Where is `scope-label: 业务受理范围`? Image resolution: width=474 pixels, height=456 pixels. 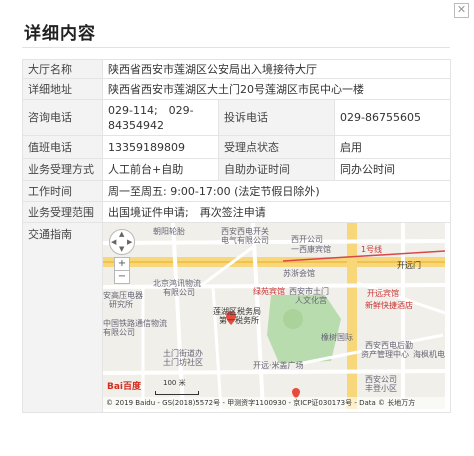 scope-label: 业务受理范围 is located at coordinates (62, 212).